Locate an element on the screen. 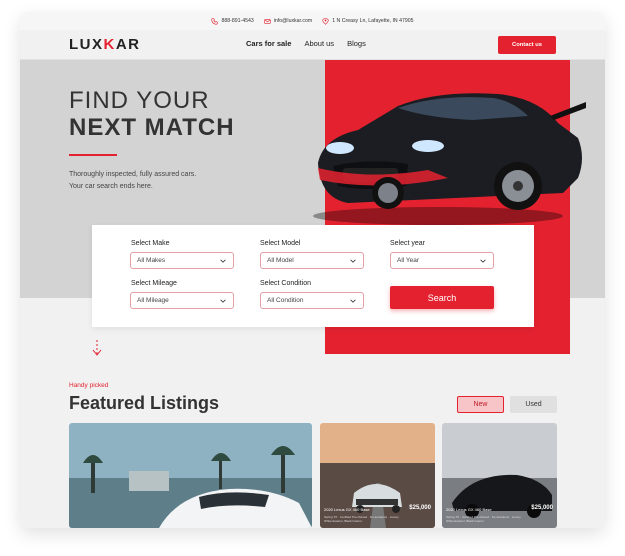 This screenshot has width=625, height=556. tab-new: New is located at coordinates (480, 404).